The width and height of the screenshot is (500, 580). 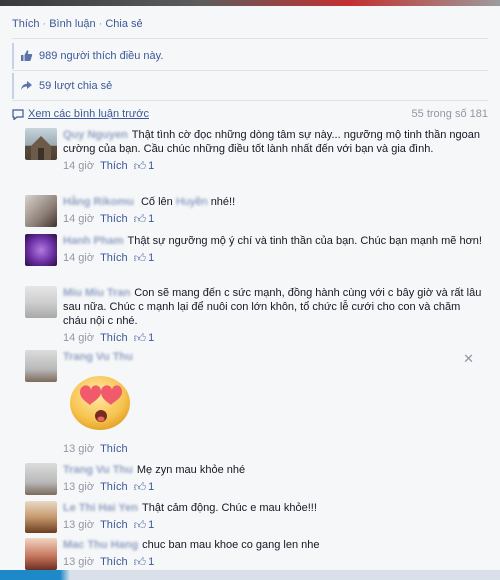 What do you see at coordinates (191, 470) in the screenshot?
I see `comment-text: Mẹ zyn mau khỏe nhé` at bounding box center [191, 470].